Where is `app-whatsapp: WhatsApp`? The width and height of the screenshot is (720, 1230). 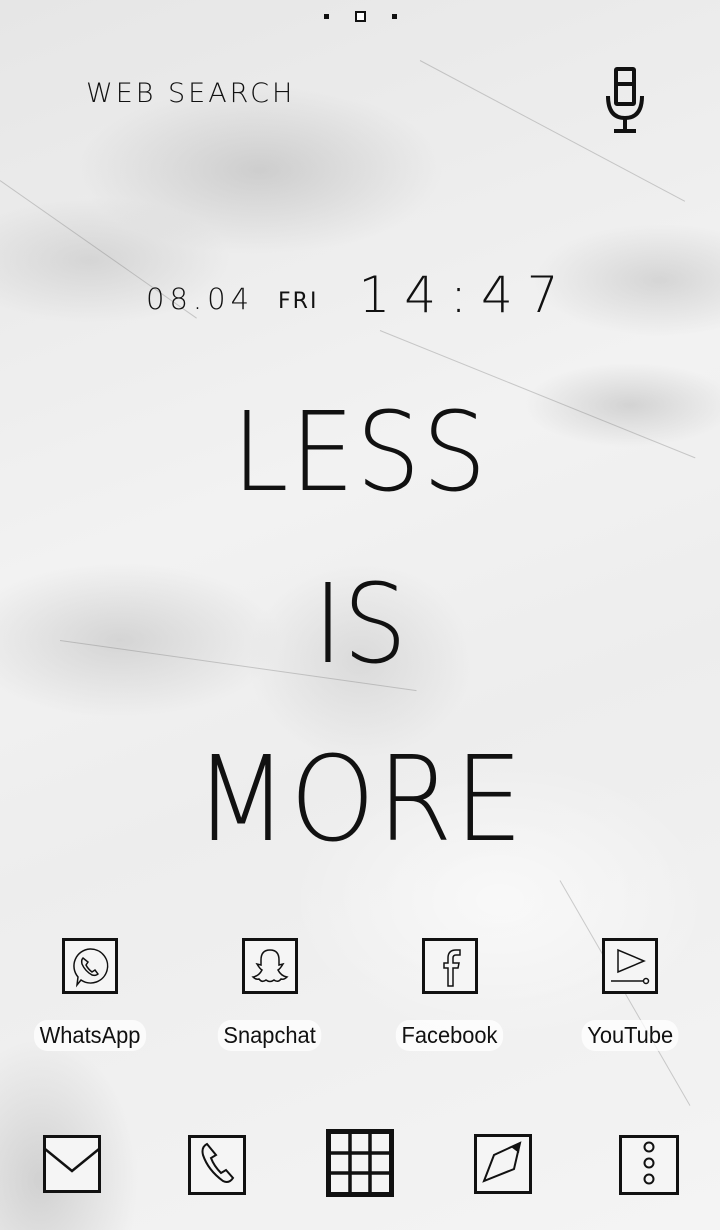
app-whatsapp: WhatsApp is located at coordinates (90, 994).